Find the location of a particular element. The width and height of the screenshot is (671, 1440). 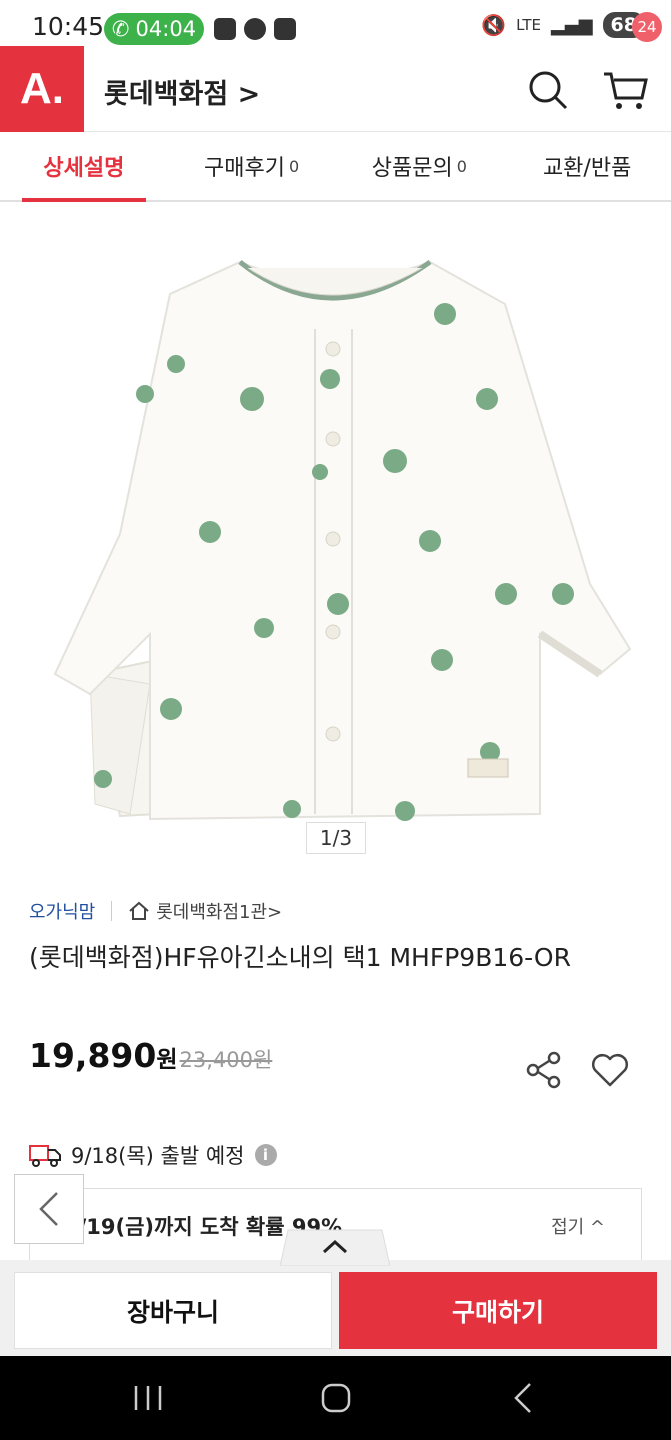

detail-tabs: 상세설명 구매후기 0 상품문의 0 교환/반품 is located at coordinates (335, 167).